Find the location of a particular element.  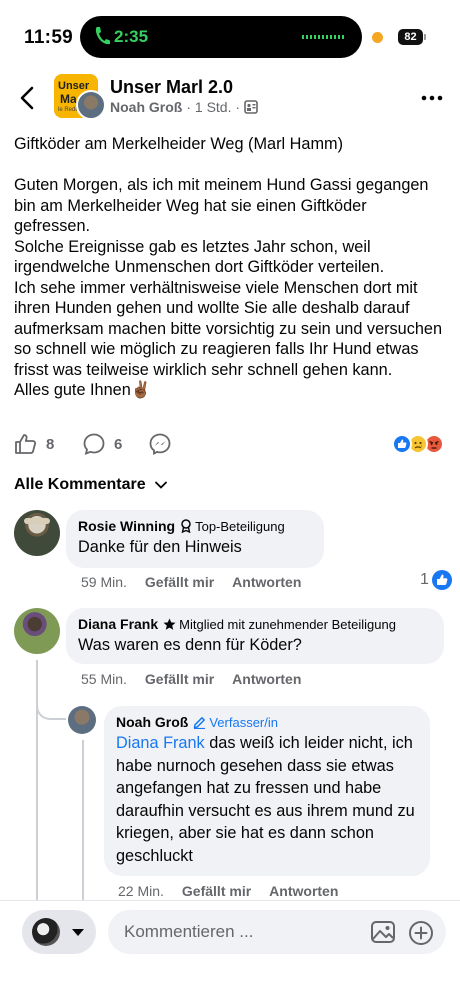

comment-icon is located at coordinates (94, 444).